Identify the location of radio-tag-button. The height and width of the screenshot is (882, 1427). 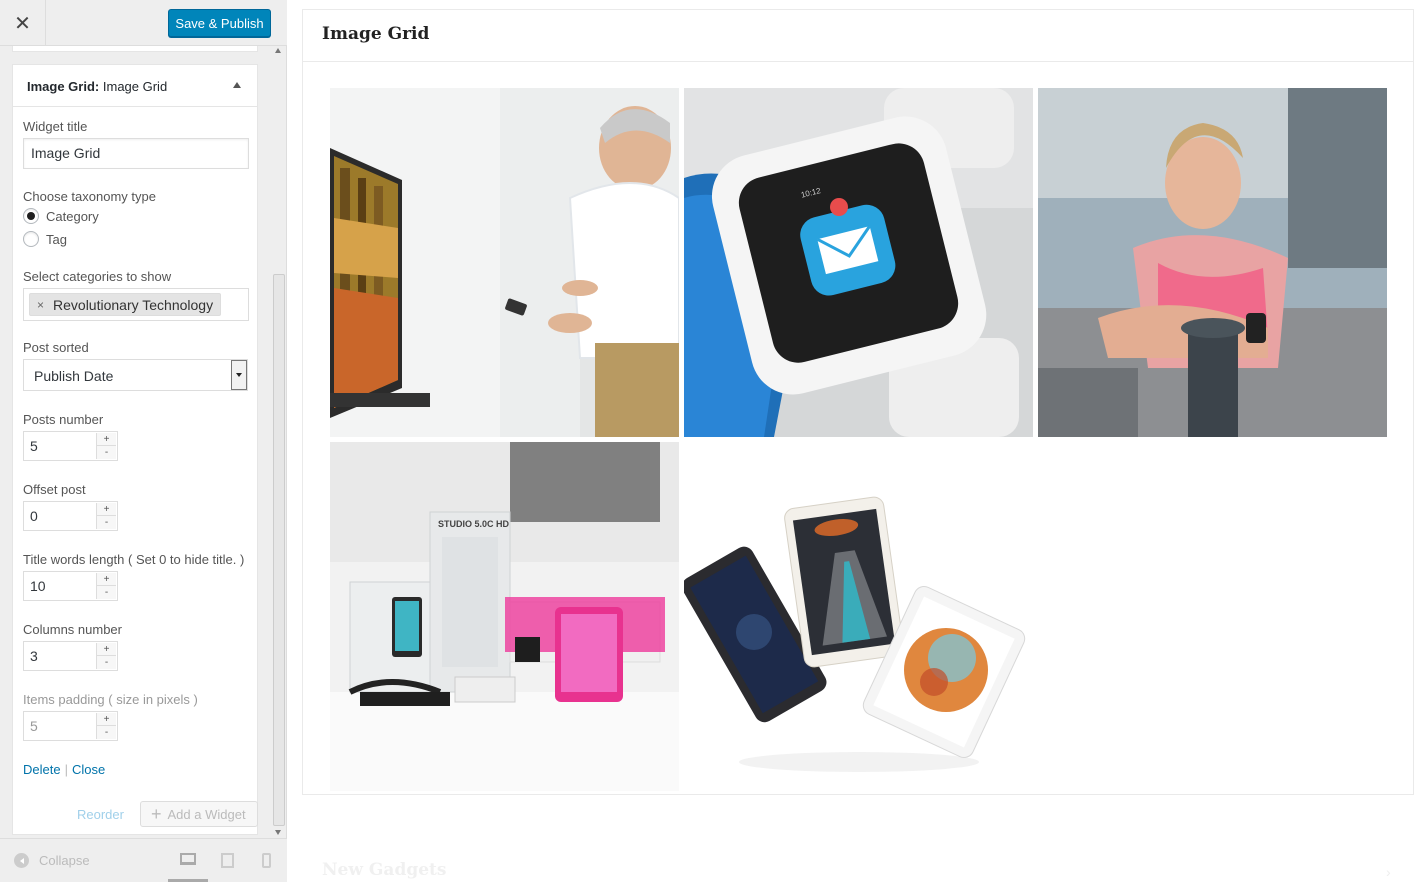
(31, 239).